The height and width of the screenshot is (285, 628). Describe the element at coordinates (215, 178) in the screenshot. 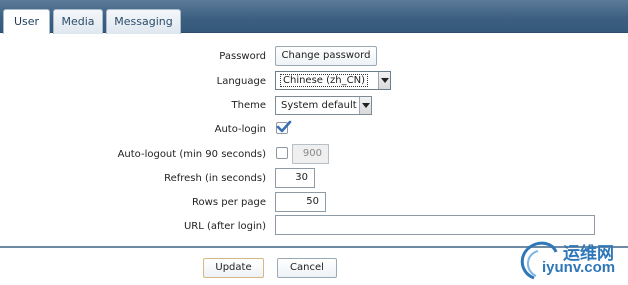

I see `refresh-label: Refresh (in seconds)` at that location.